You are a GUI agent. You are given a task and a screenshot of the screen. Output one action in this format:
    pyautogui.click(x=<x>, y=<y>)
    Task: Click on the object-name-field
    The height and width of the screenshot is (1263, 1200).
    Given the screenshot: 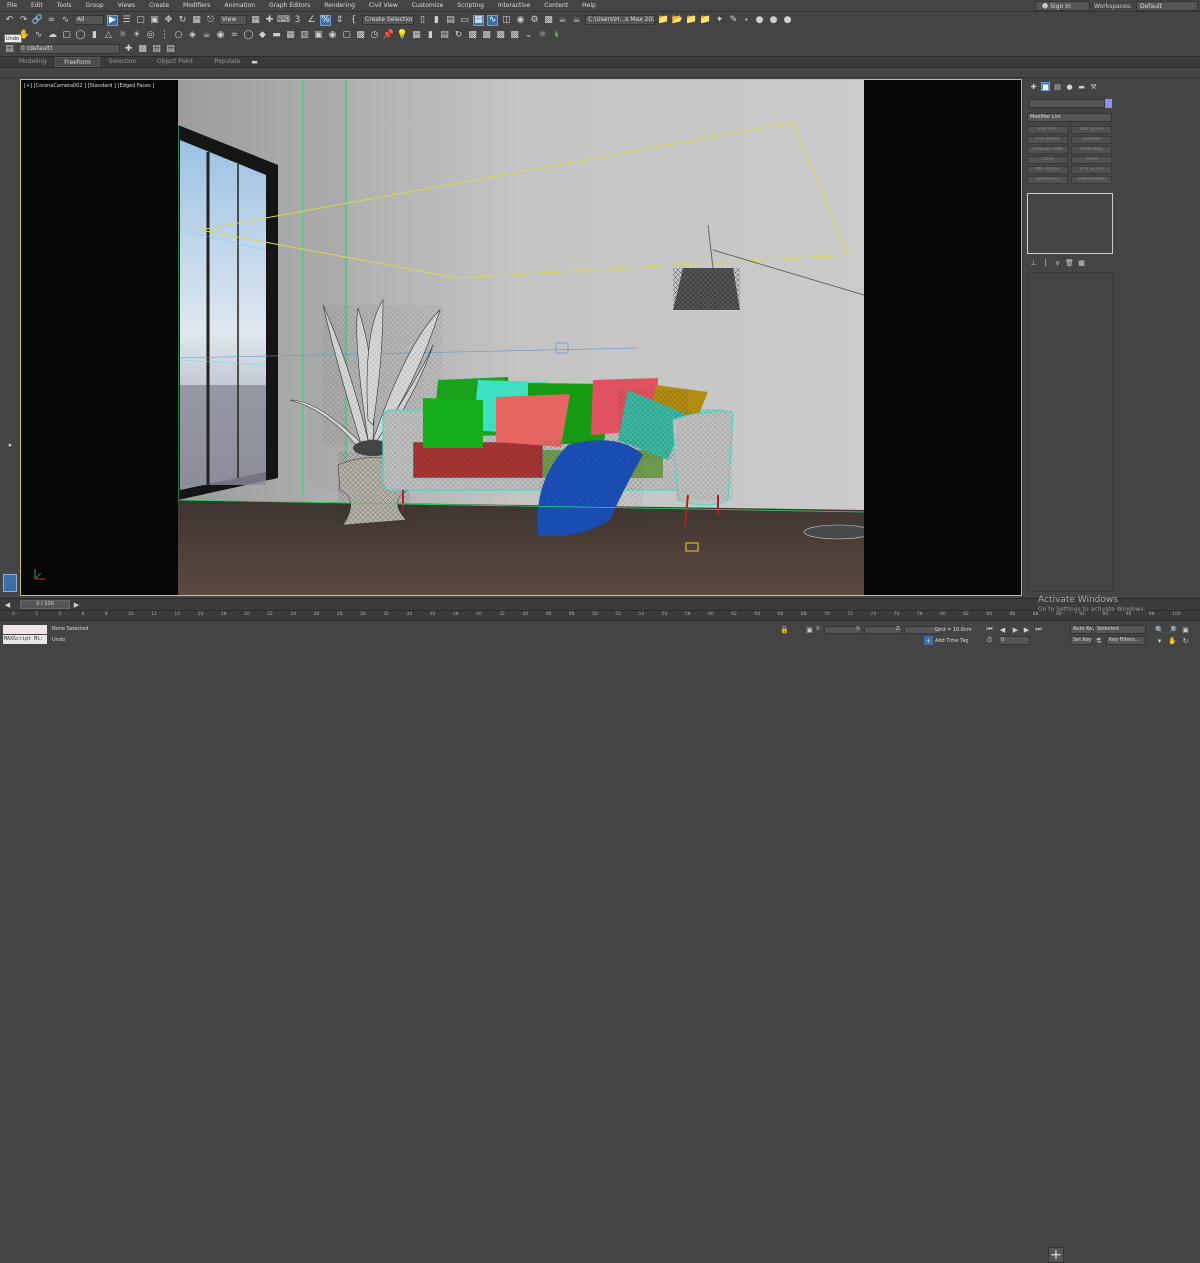 What is the action you would take?
    pyautogui.click(x=1067, y=103)
    